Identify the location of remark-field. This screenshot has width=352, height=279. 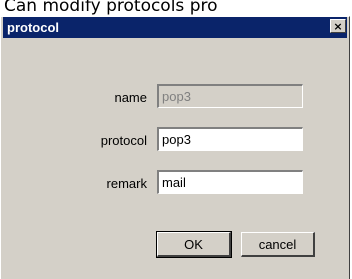
(230, 182).